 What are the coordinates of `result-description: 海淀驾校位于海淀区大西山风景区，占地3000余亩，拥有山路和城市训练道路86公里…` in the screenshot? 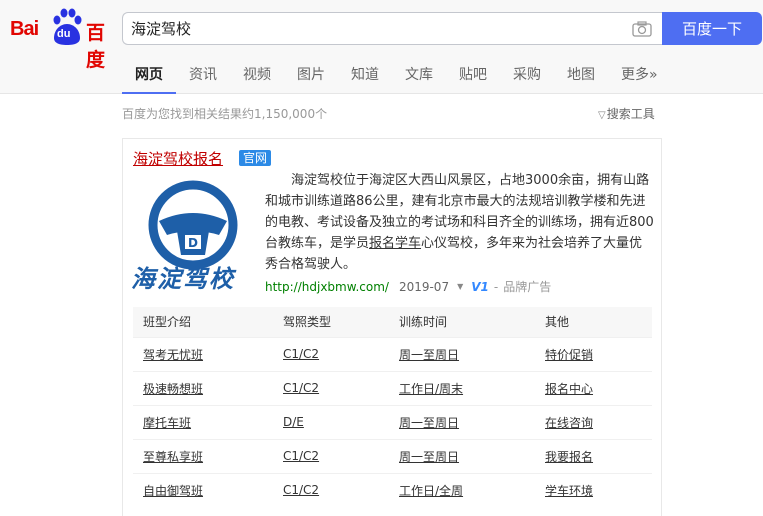 It's located at (460, 222).